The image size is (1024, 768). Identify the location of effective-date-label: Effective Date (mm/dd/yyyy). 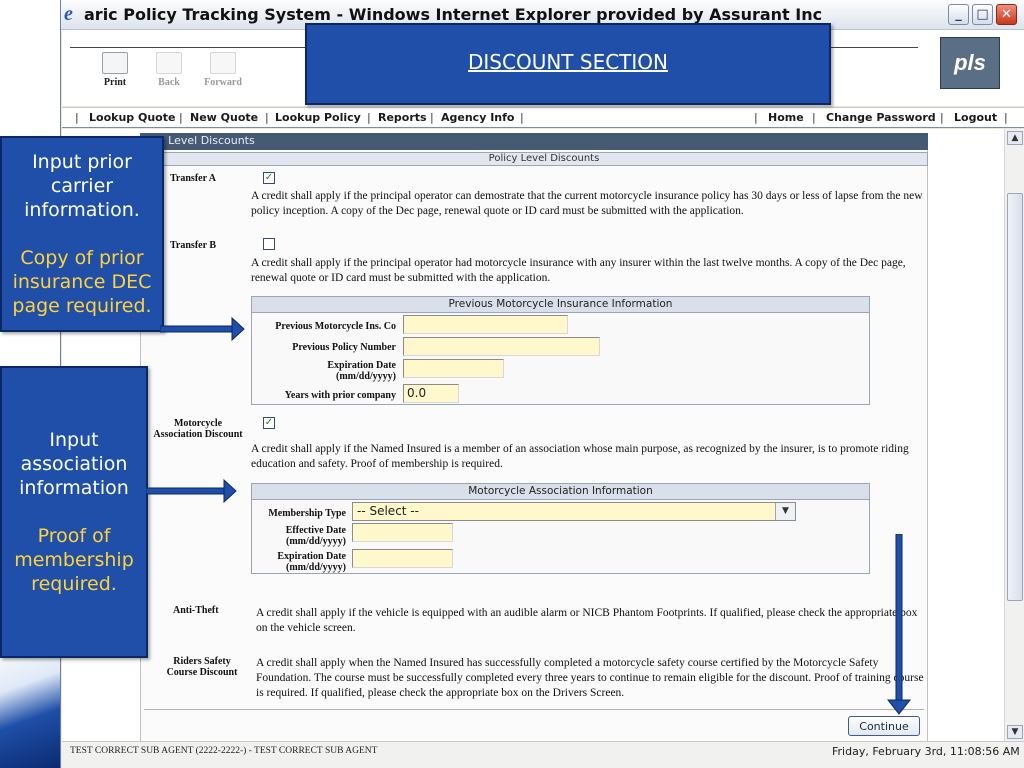
(301, 536).